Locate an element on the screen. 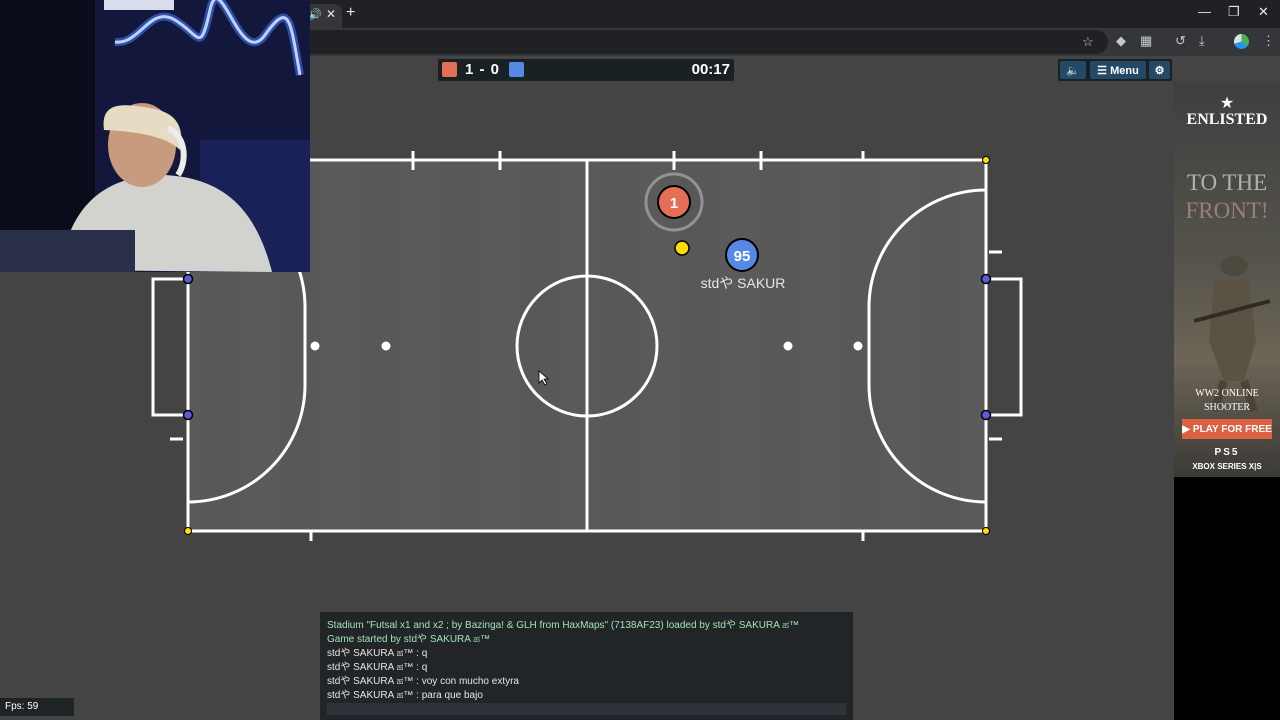 The height and width of the screenshot is (720, 1280). sound-toggle-button: 🔈 is located at coordinates (1073, 70).